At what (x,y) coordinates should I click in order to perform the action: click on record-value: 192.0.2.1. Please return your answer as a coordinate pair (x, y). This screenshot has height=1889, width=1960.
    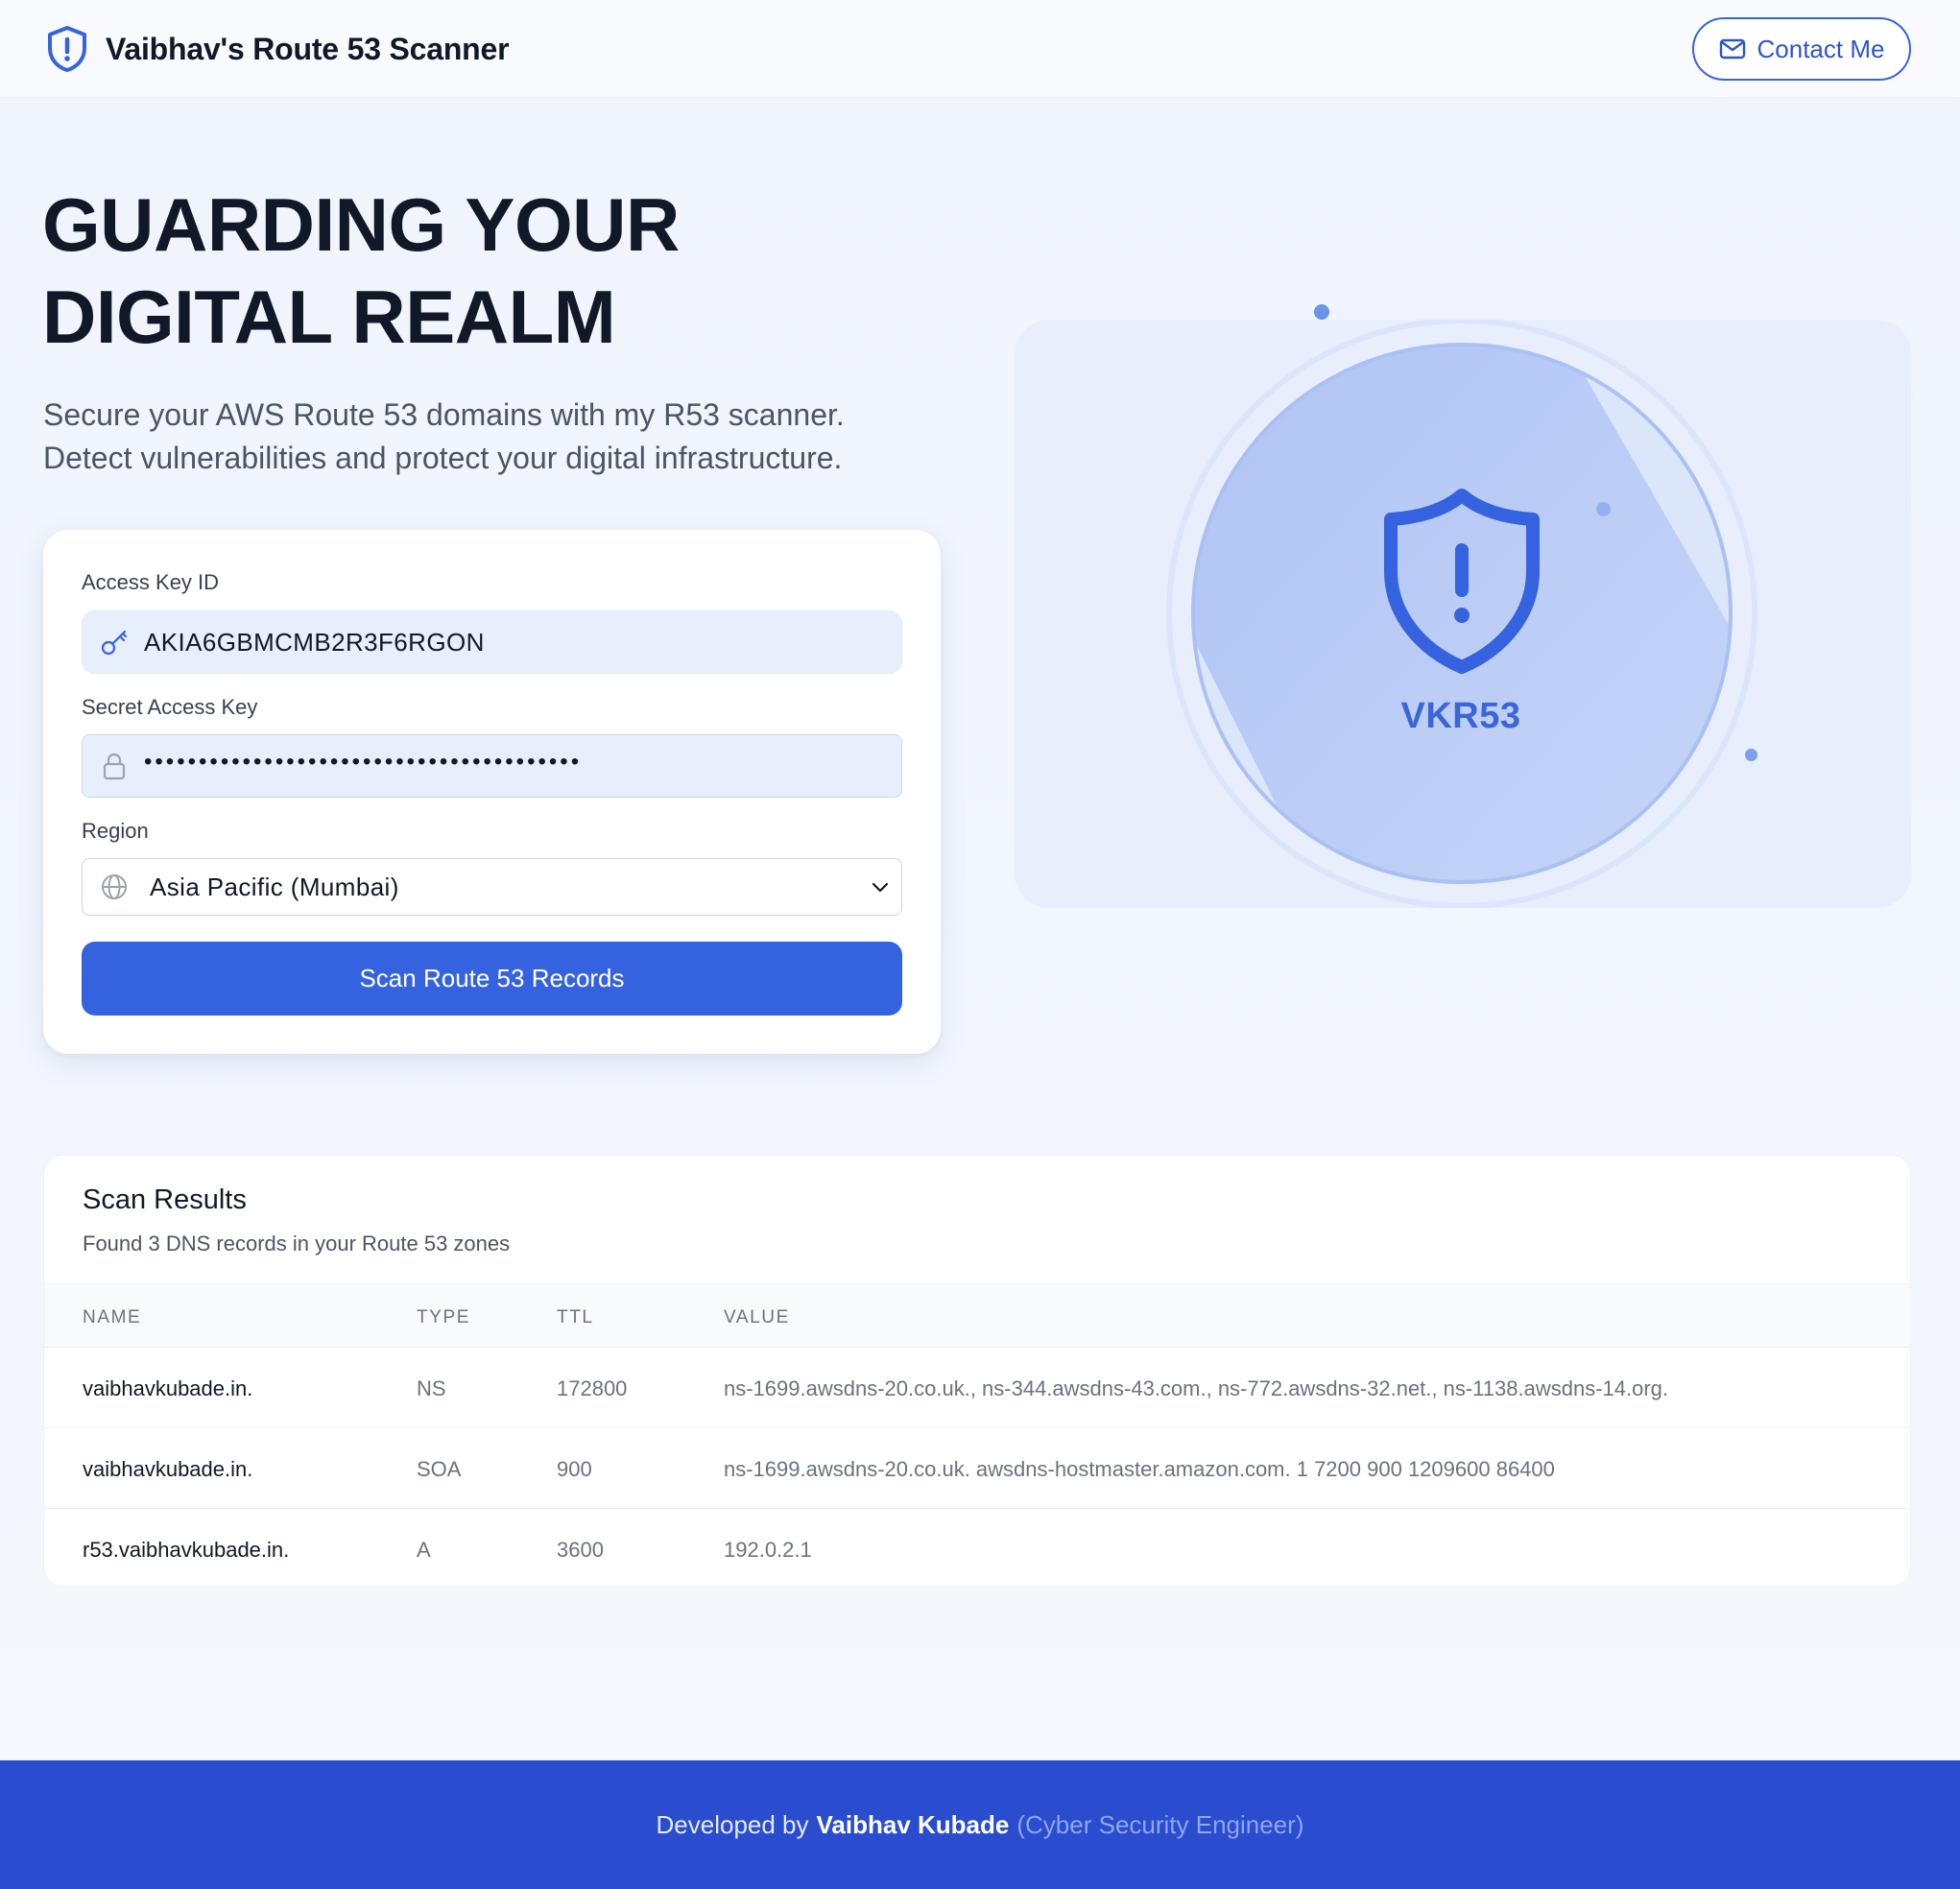
    Looking at the image, I should click on (768, 1550).